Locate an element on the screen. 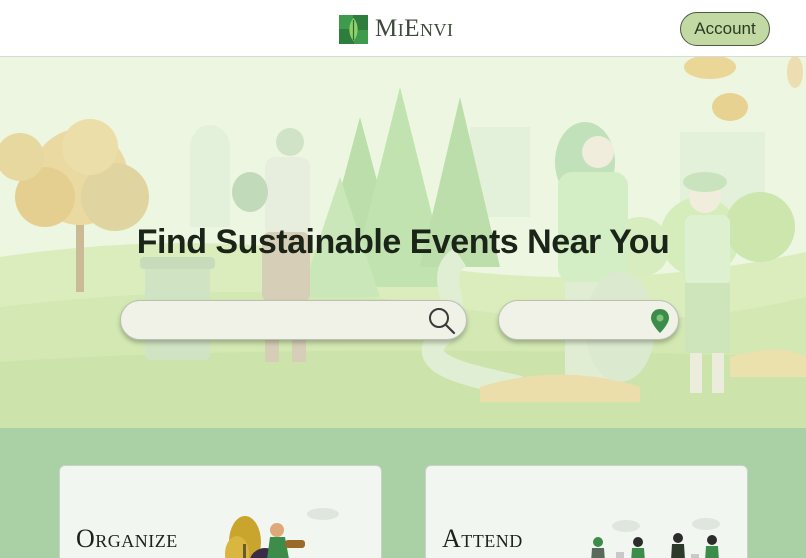 This screenshot has height=558, width=806. organize-illustration is located at coordinates (282, 533).